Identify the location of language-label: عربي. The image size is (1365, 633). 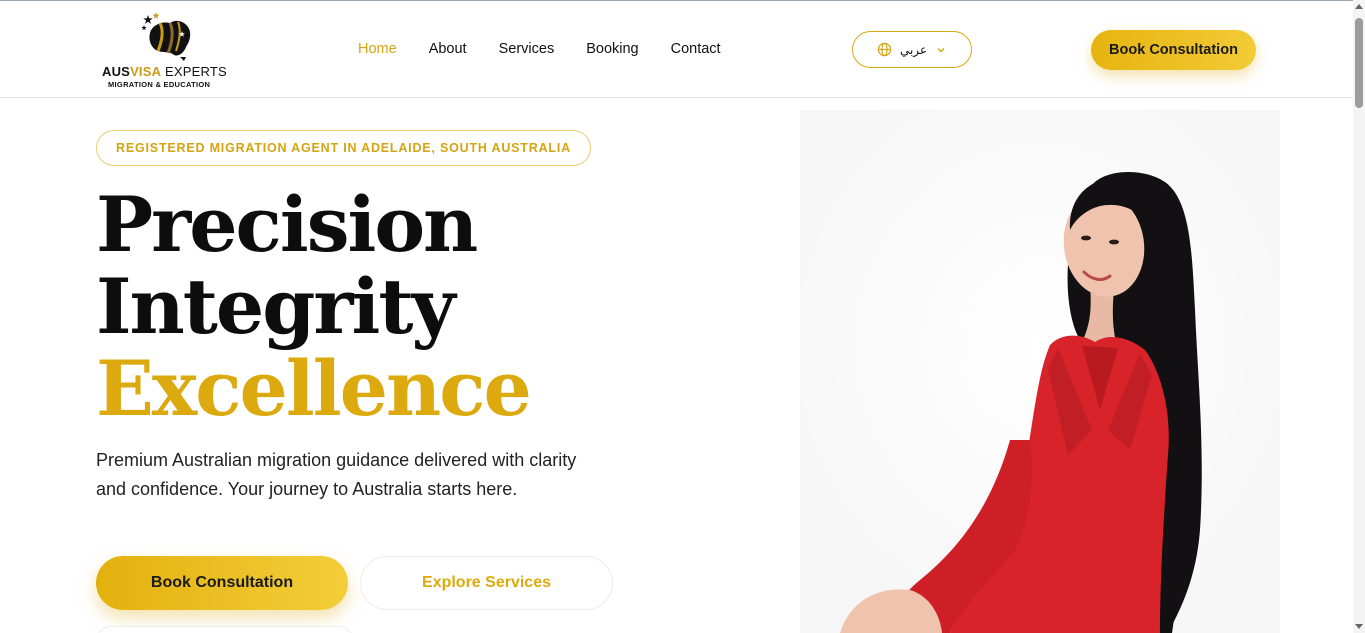
(913, 49).